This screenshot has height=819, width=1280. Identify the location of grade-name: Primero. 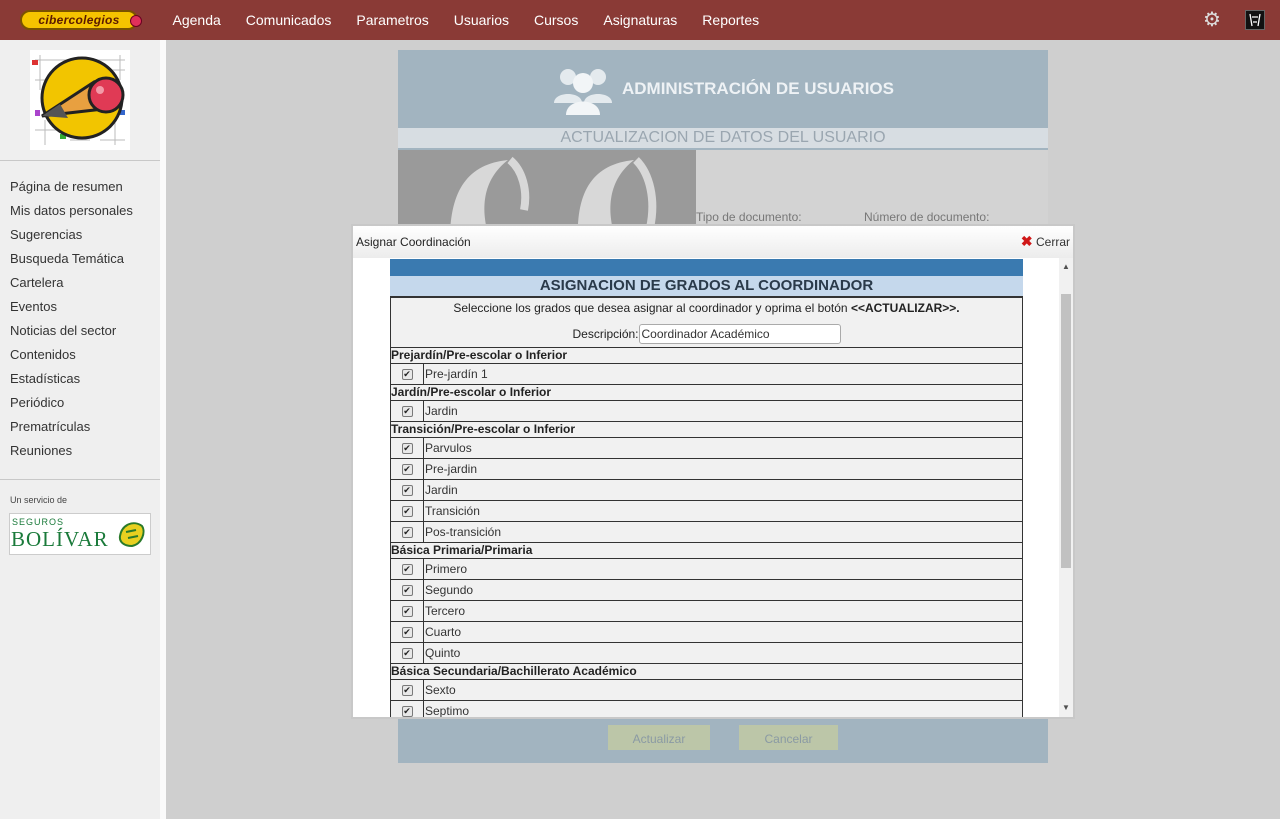
(446, 569).